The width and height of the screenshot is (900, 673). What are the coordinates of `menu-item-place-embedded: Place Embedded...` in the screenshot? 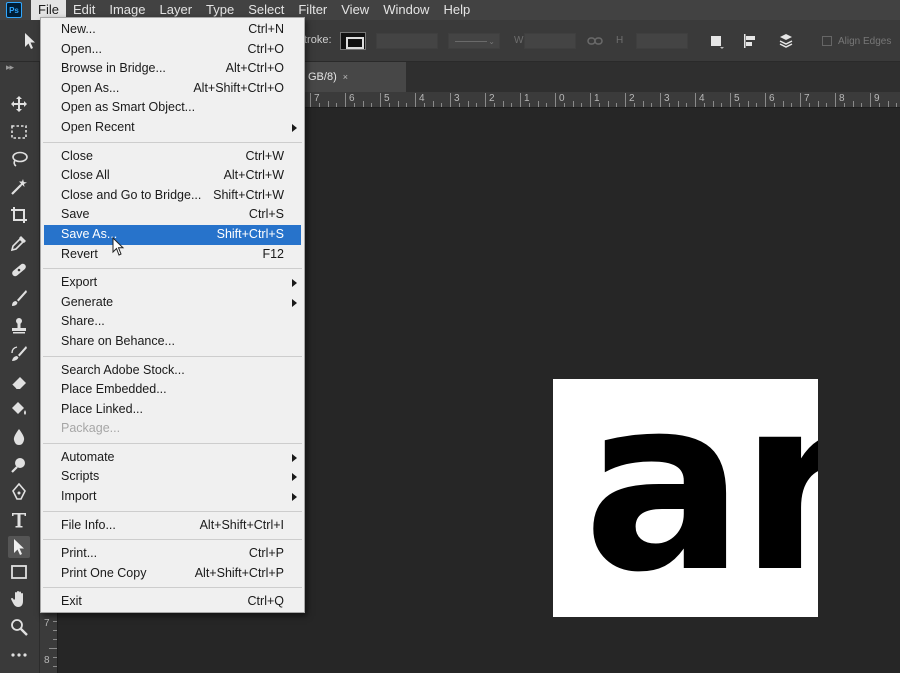 It's located at (172, 390).